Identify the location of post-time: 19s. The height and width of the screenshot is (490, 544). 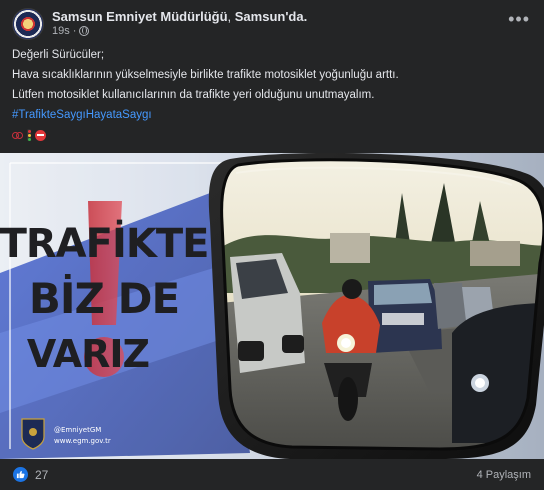
(61, 31).